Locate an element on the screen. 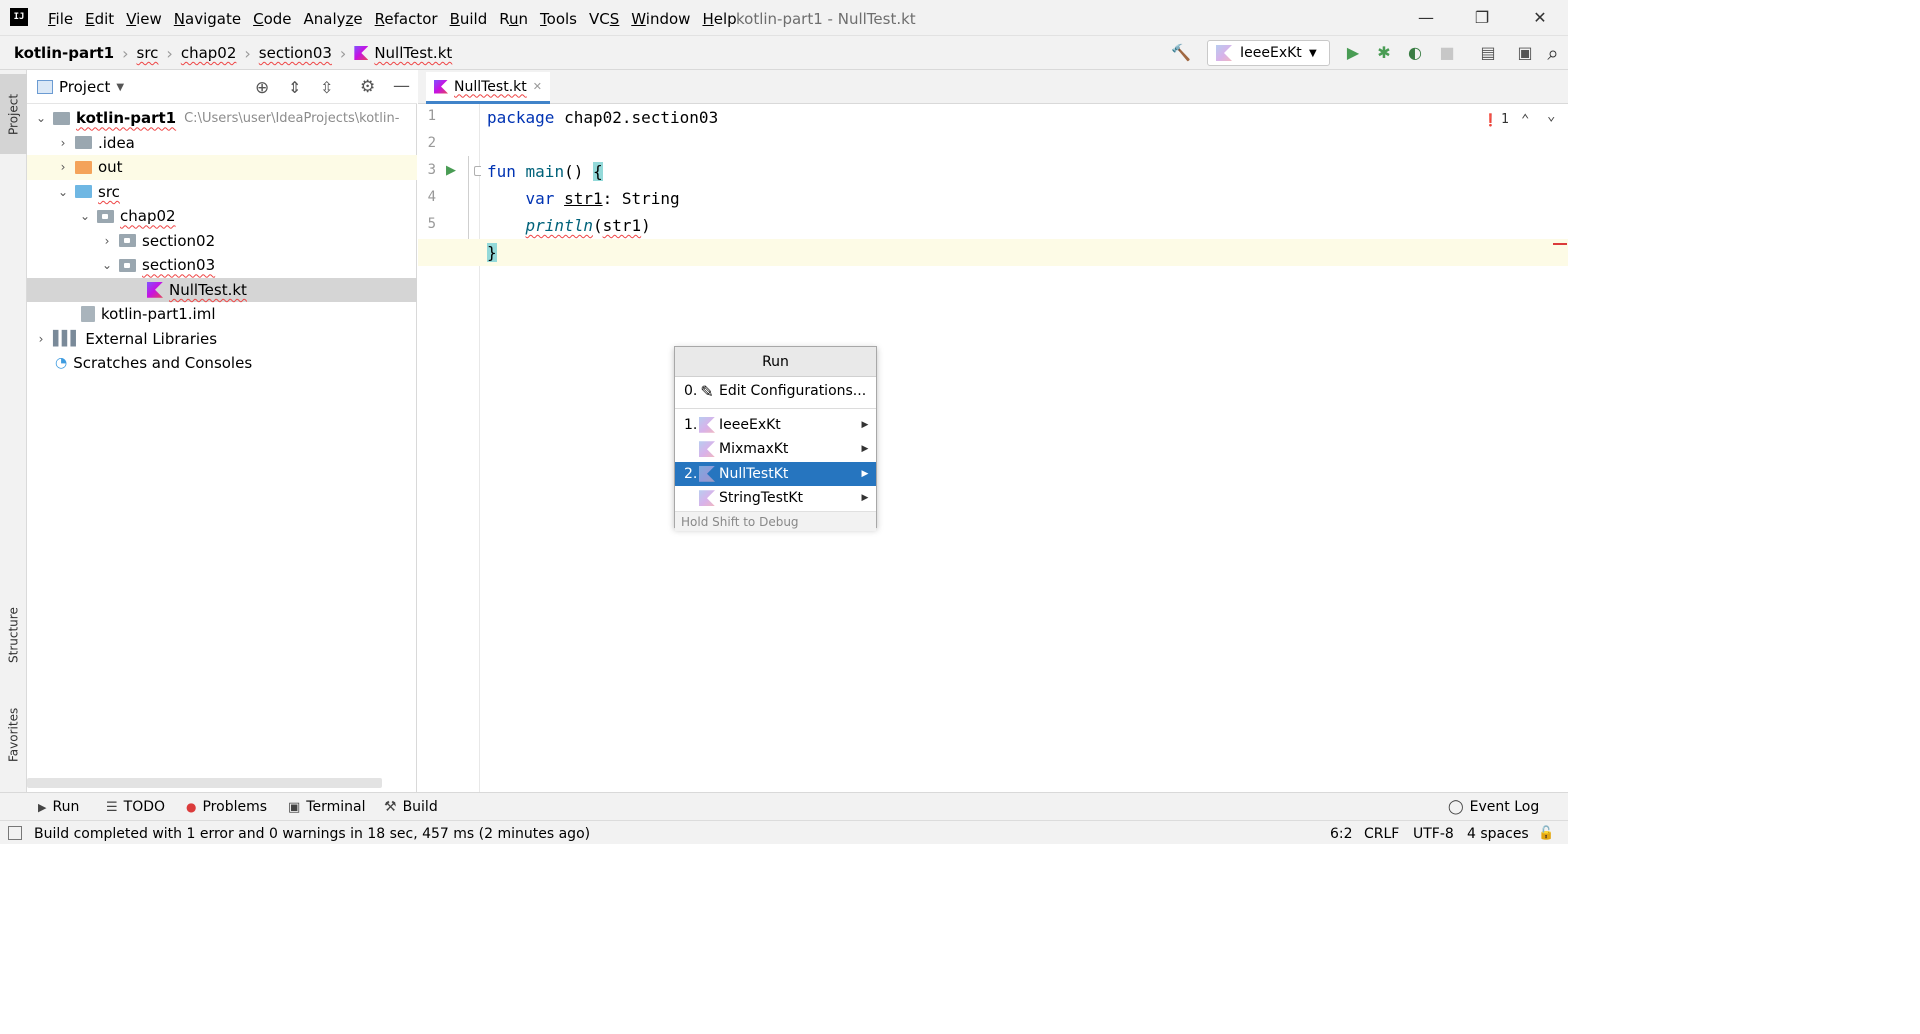 This screenshot has height=1034, width=1920. breadcrumb-section03: section03 is located at coordinates (295, 53).